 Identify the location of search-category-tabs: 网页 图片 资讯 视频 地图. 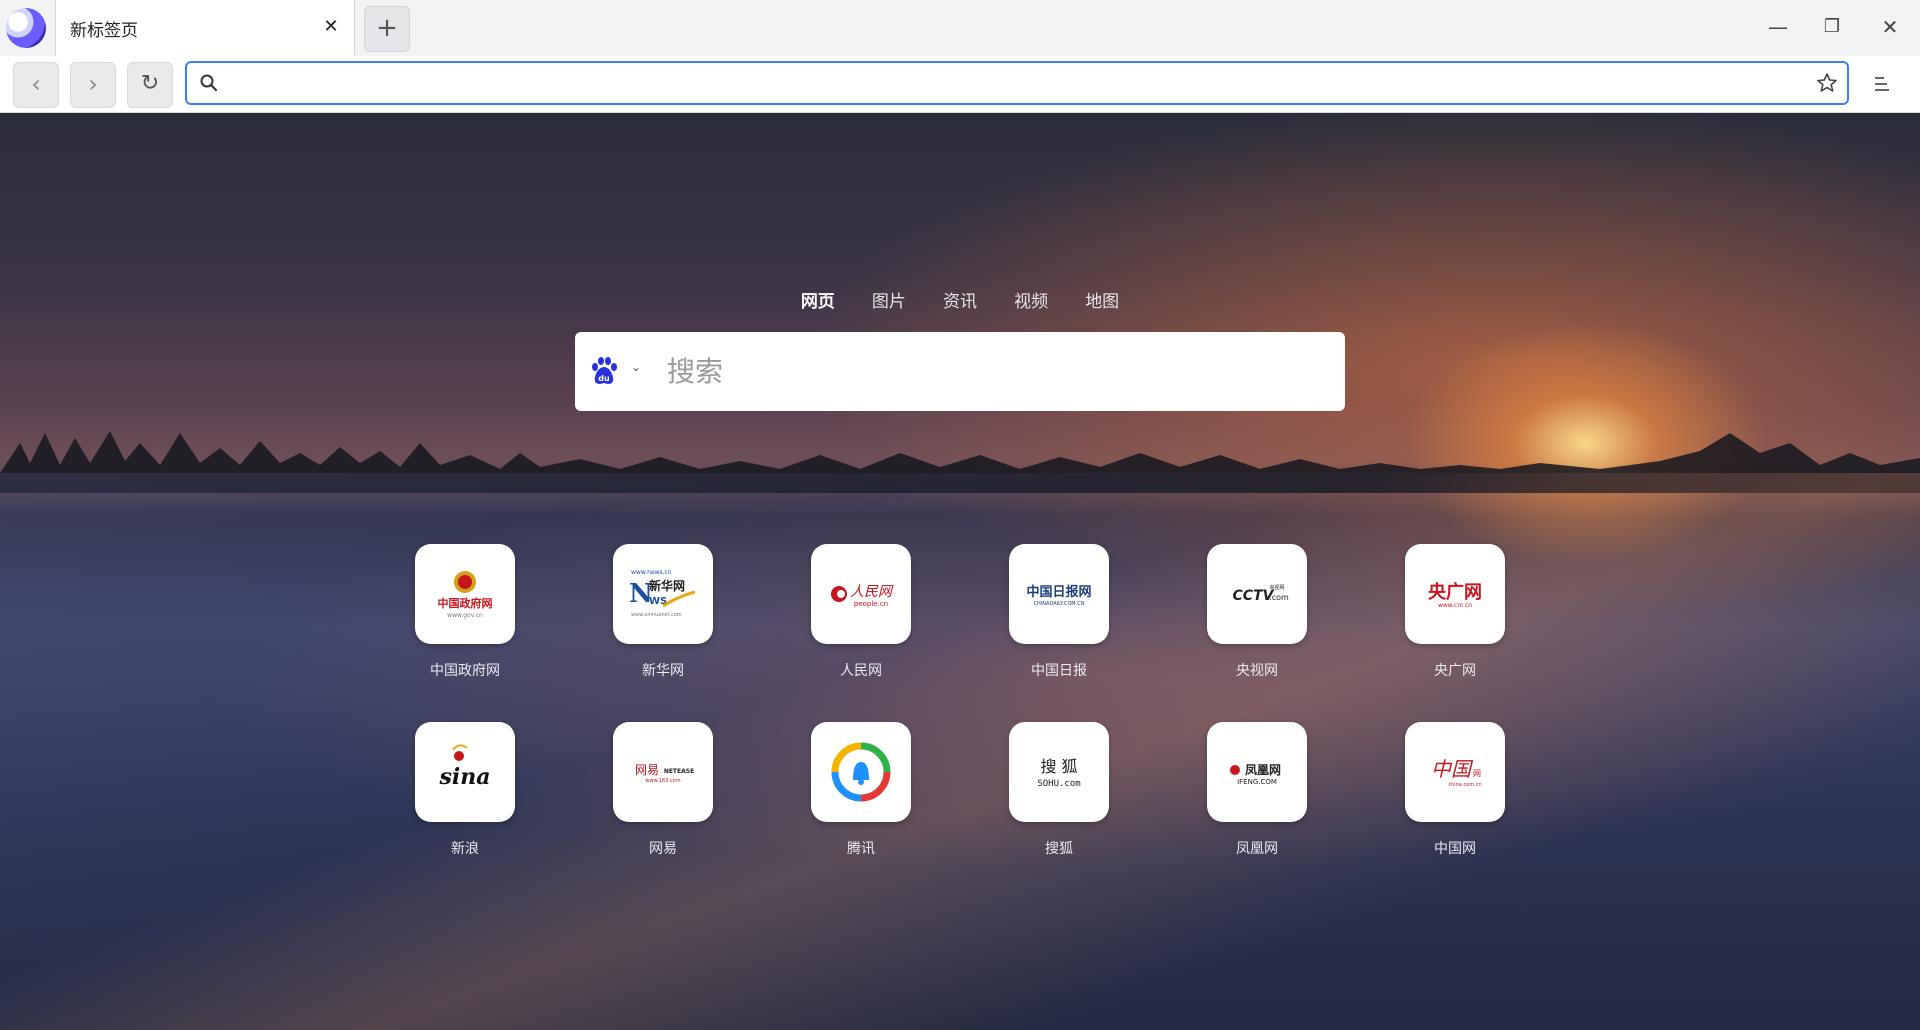
(960, 299).